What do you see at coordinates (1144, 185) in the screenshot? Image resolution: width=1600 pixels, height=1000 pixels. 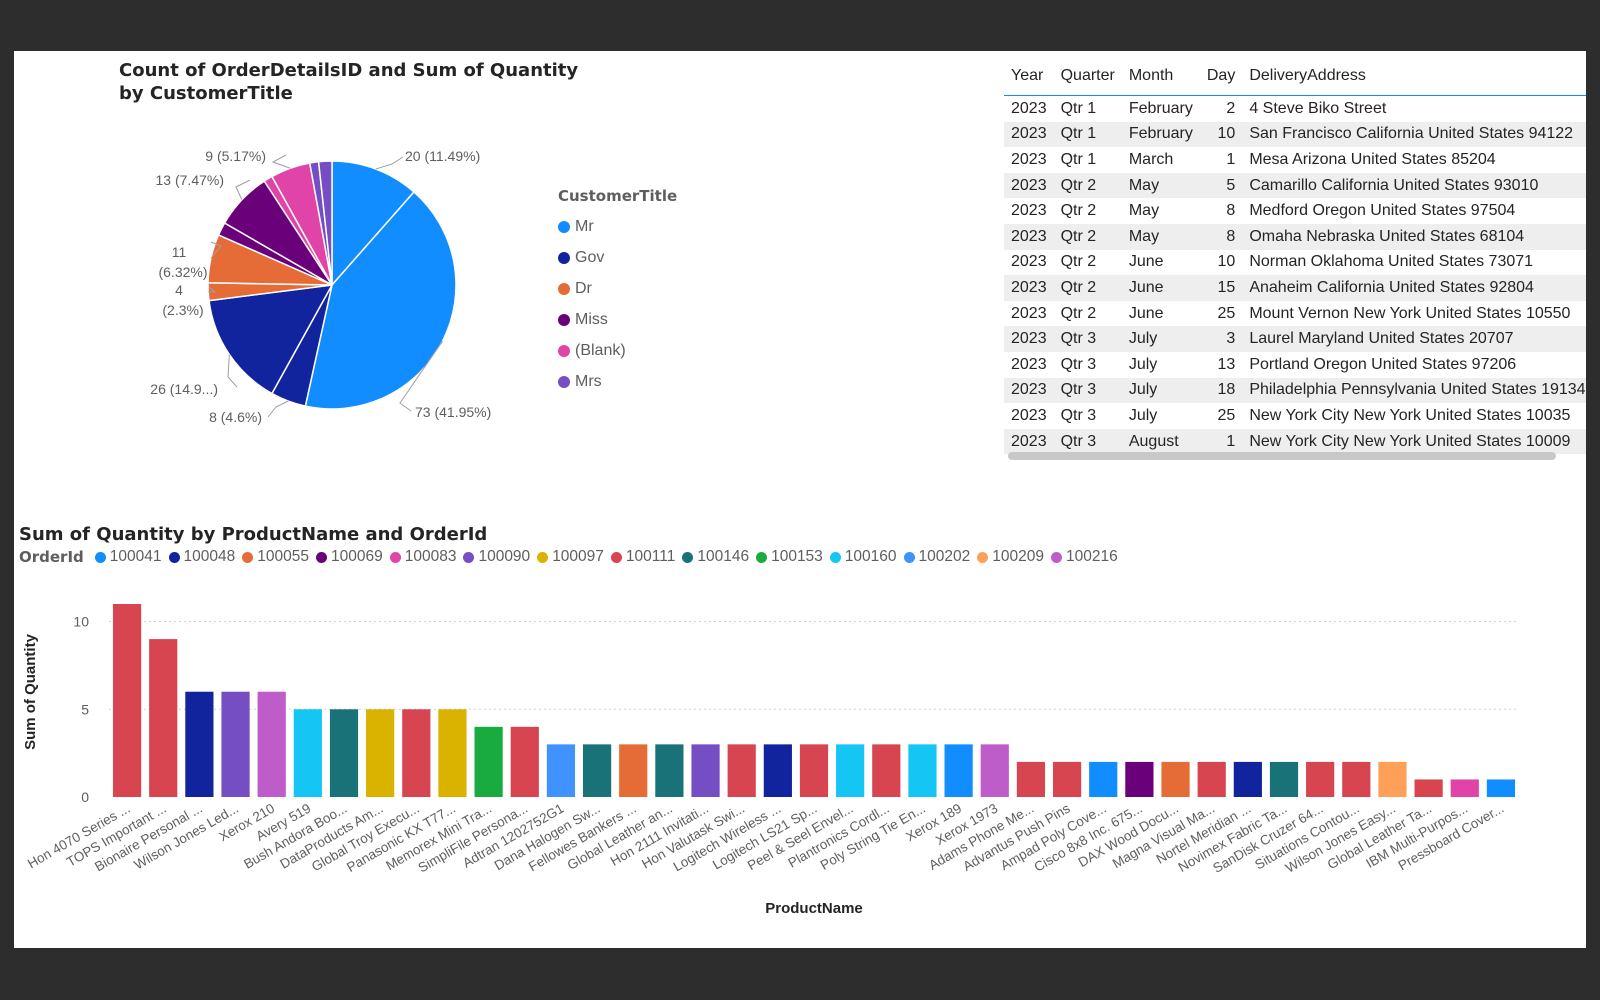 I see `table-cell: May` at bounding box center [1144, 185].